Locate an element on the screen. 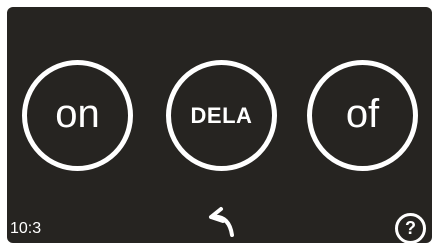 The width and height of the screenshot is (433, 245). dela-button: DELA is located at coordinates (221, 115).